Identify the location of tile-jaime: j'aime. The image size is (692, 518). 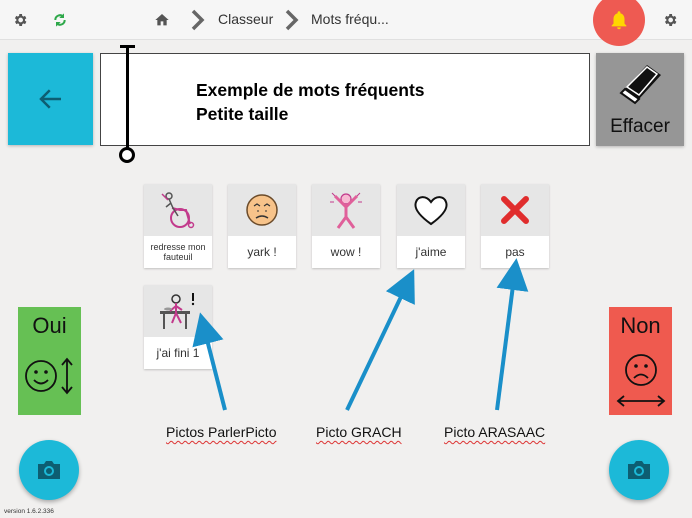
(431, 226).